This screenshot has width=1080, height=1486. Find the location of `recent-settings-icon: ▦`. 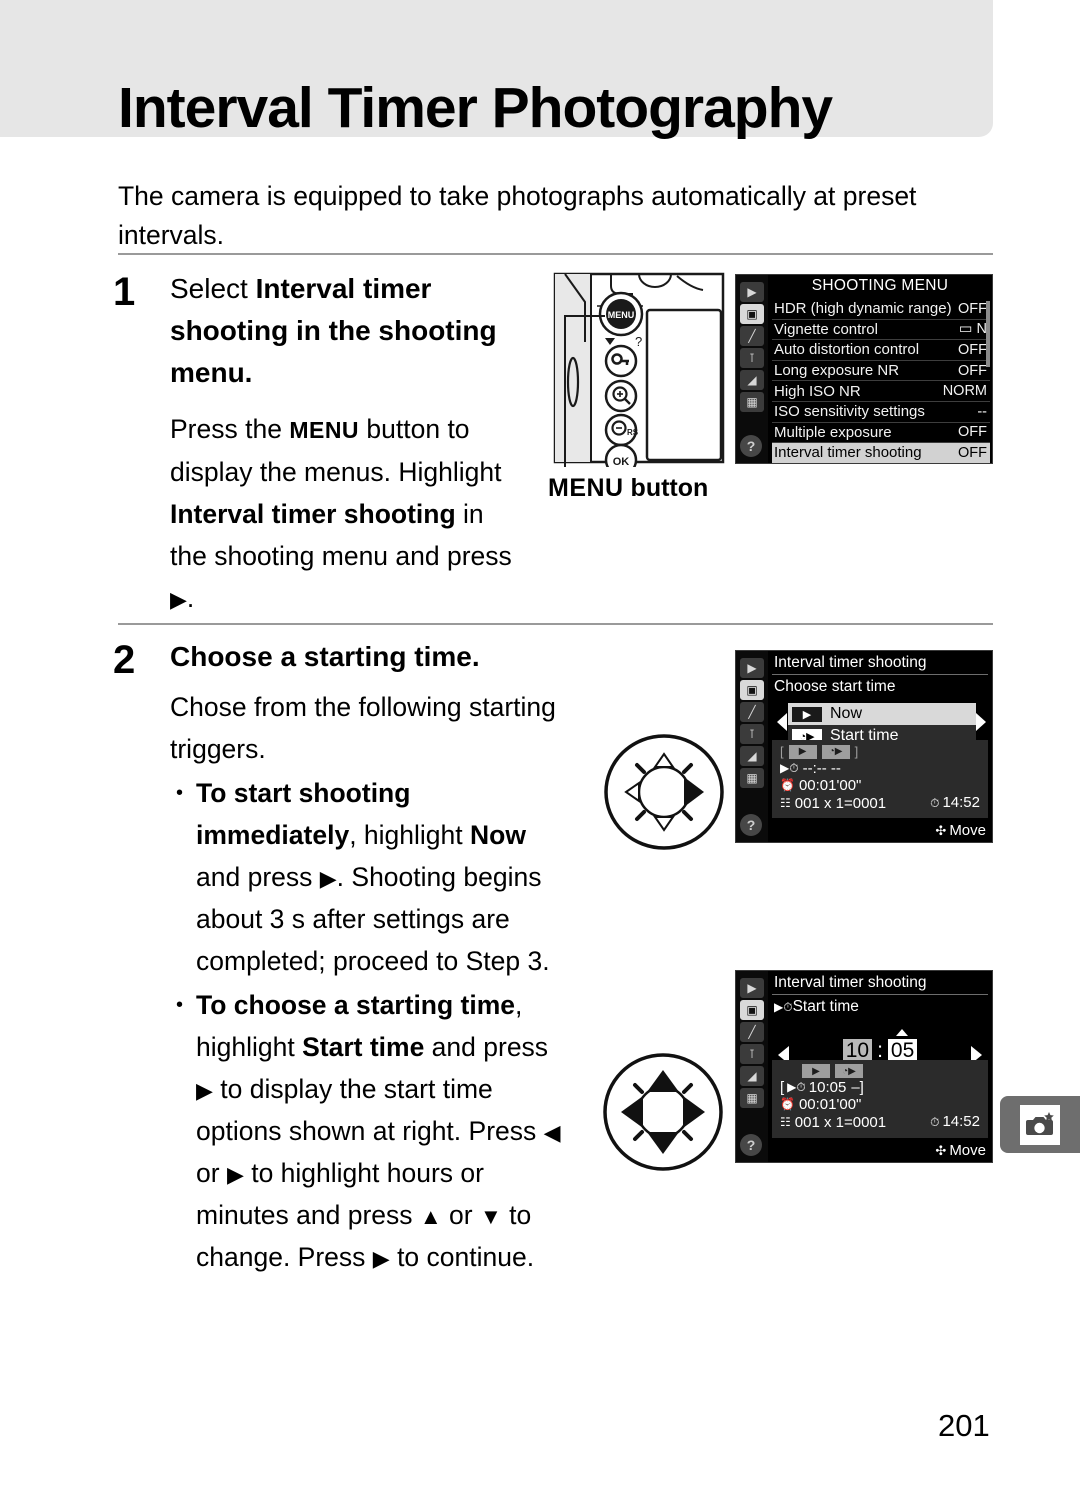

recent-settings-icon: ▦ is located at coordinates (752, 778).